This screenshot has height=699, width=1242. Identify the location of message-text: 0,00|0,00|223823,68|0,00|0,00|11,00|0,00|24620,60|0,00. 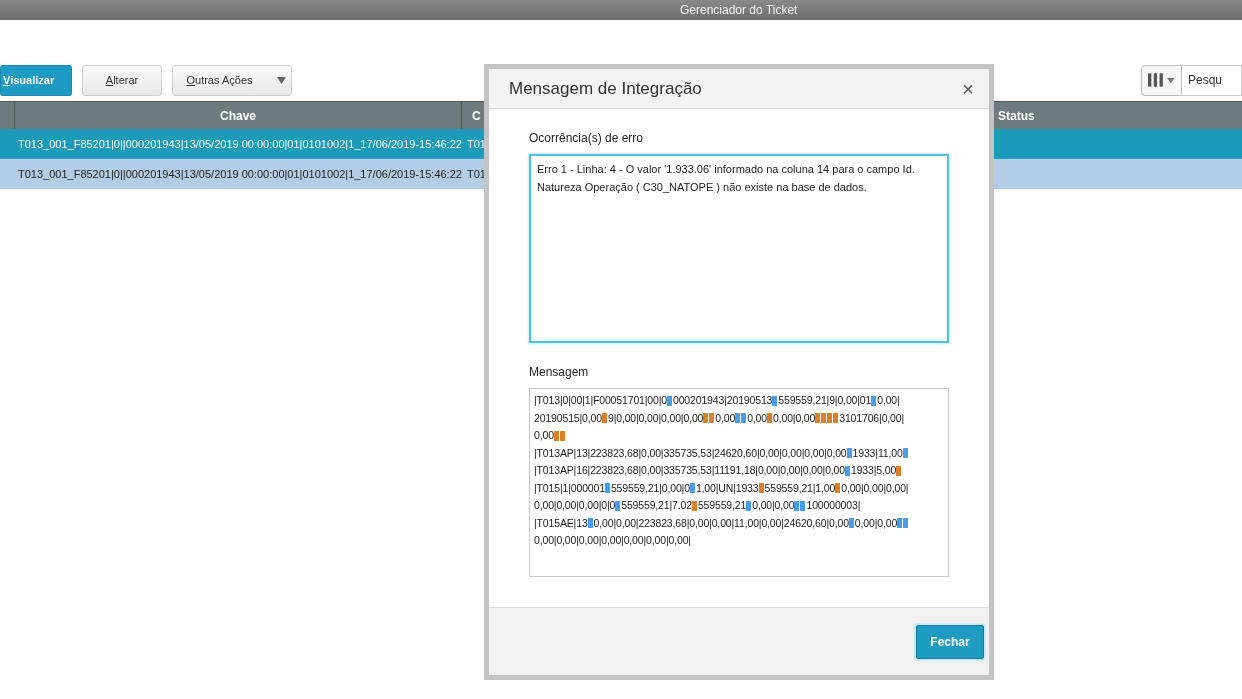
(721, 523).